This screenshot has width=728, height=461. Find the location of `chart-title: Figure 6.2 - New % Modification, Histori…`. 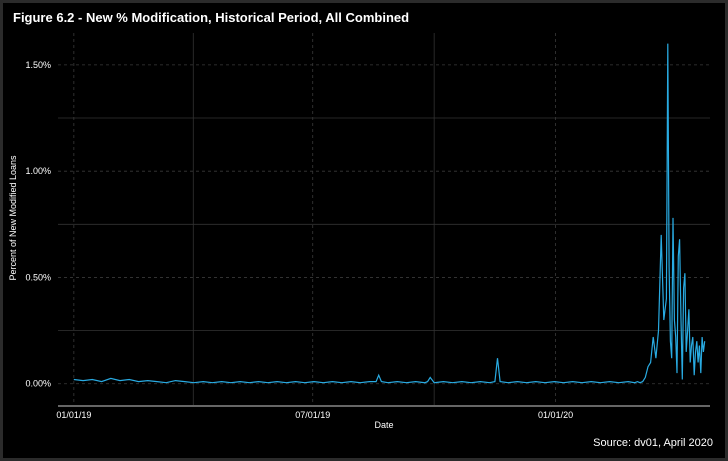

chart-title: Figure 6.2 - New % Modification, Histori… is located at coordinates (211, 17).